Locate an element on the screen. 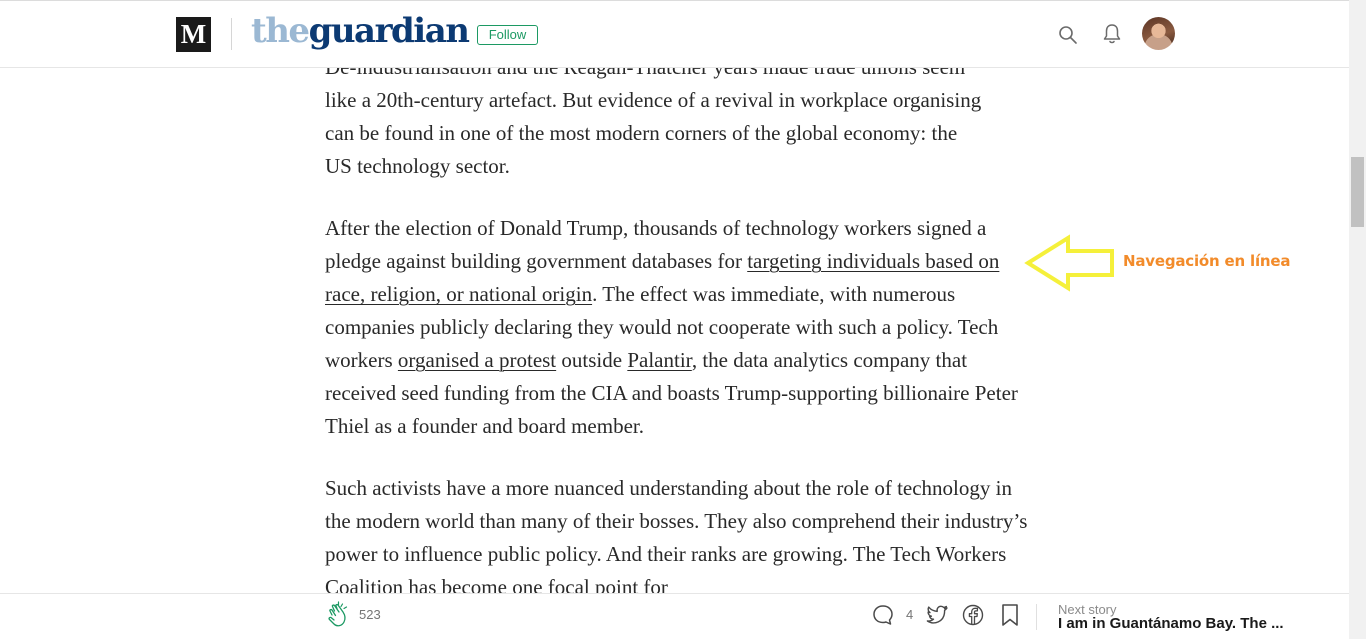 The image size is (1366, 640). twitter-icon is located at coordinates (937, 615).